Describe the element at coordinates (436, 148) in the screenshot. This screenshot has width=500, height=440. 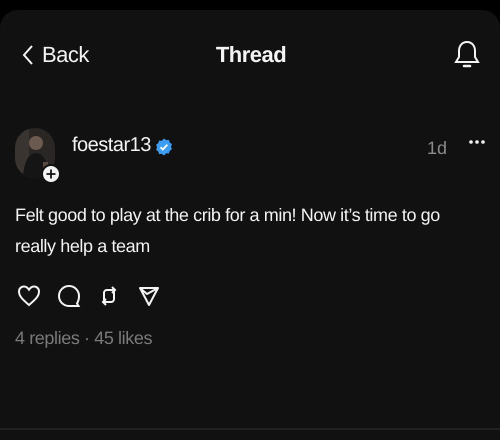
I see `post-time: 1d` at that location.